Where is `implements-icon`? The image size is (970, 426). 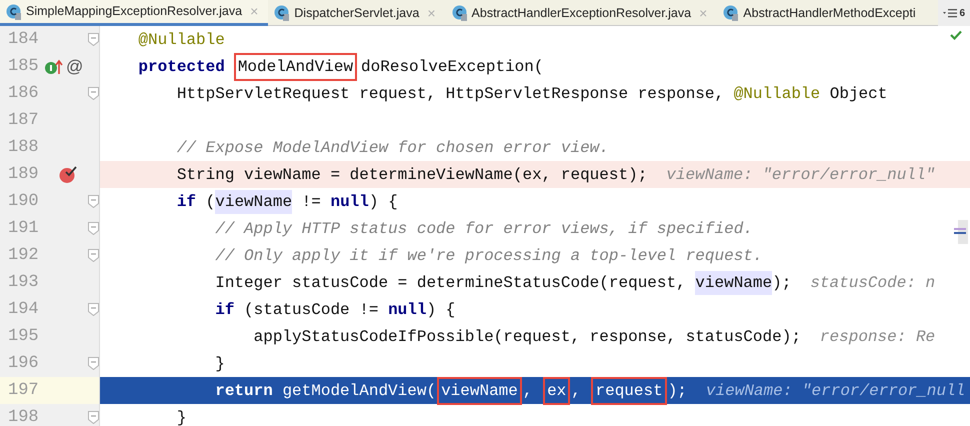
implements-icon is located at coordinates (54, 66).